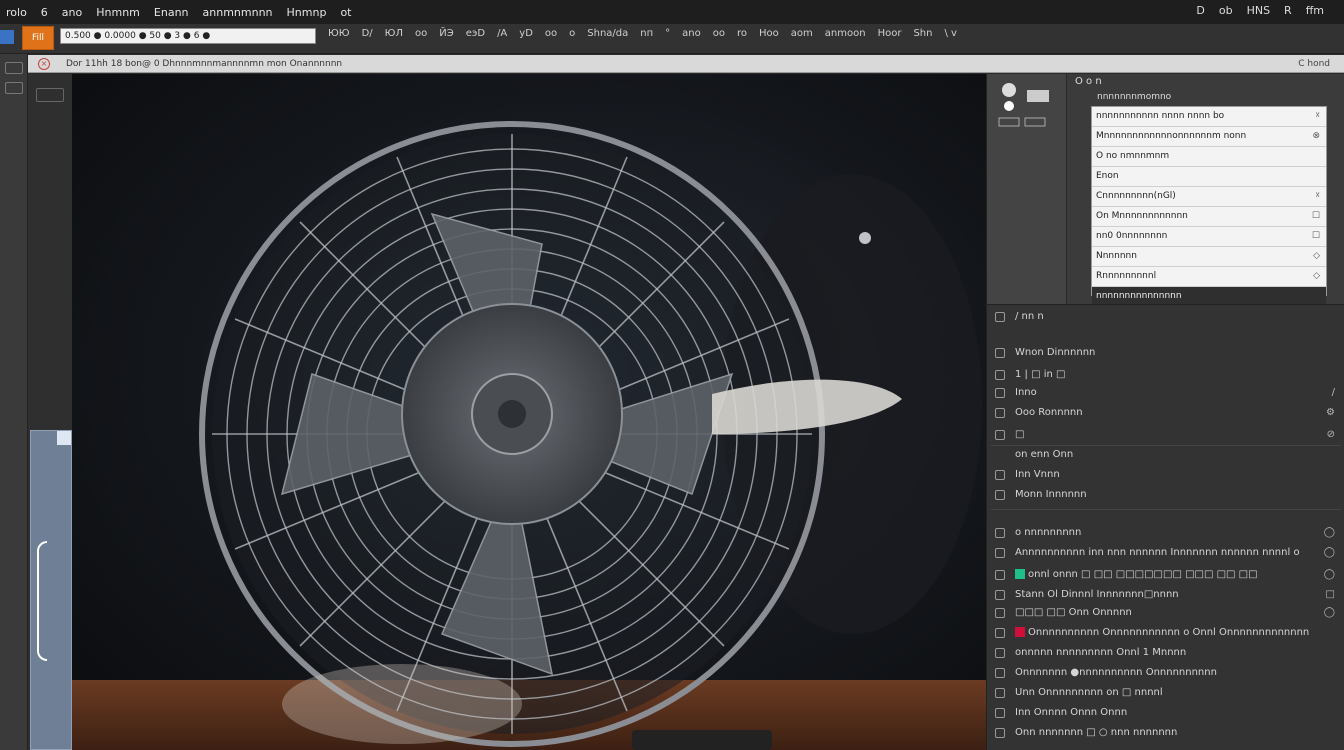 This screenshot has width=1344, height=750. I want to click on prop-row: 1 | □ in □, so click(1165, 376).